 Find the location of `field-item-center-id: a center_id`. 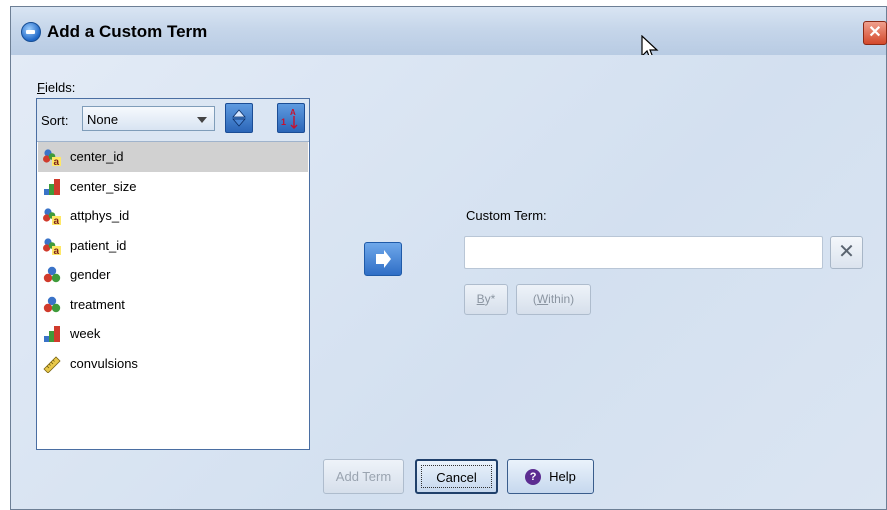

field-item-center-id: a center_id is located at coordinates (173, 157).